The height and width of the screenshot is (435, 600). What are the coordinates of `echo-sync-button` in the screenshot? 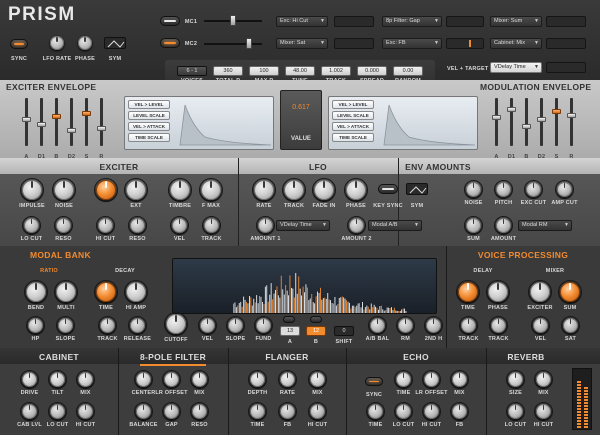 It's located at (374, 381).